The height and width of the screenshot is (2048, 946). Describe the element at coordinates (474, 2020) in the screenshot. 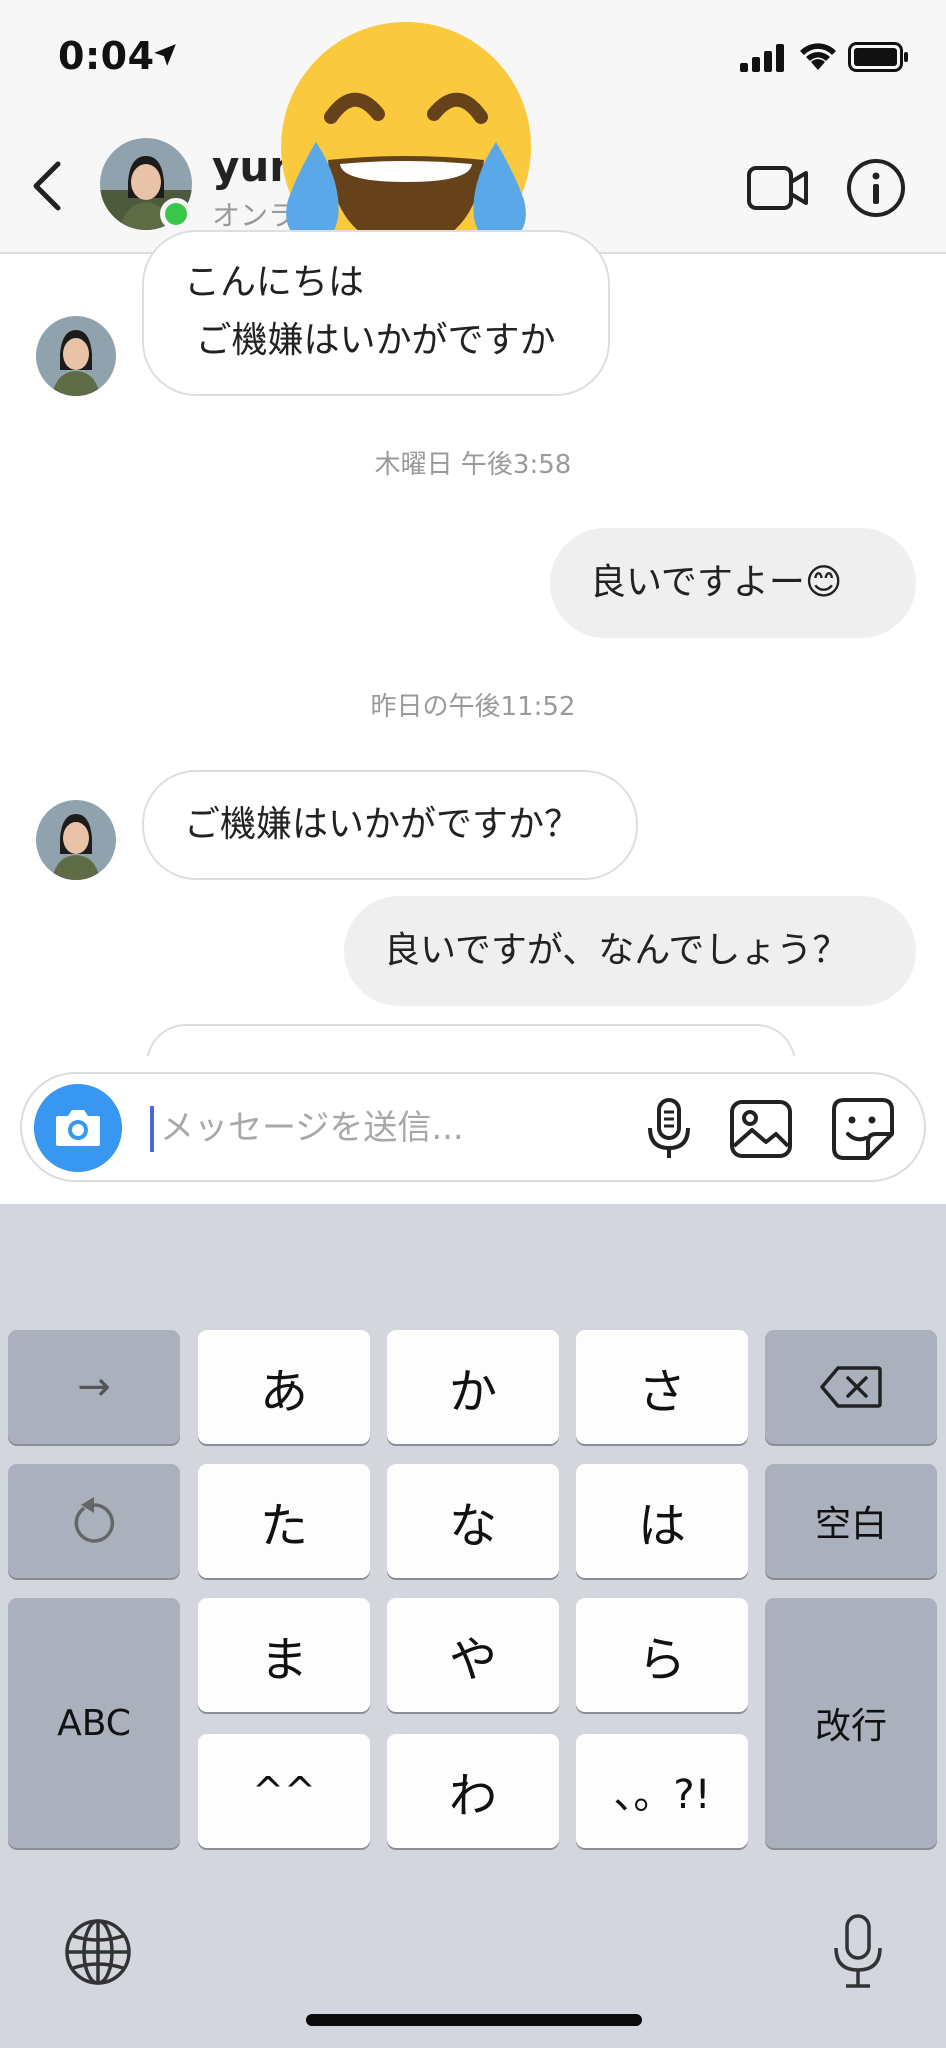

I see `home-indicator` at that location.